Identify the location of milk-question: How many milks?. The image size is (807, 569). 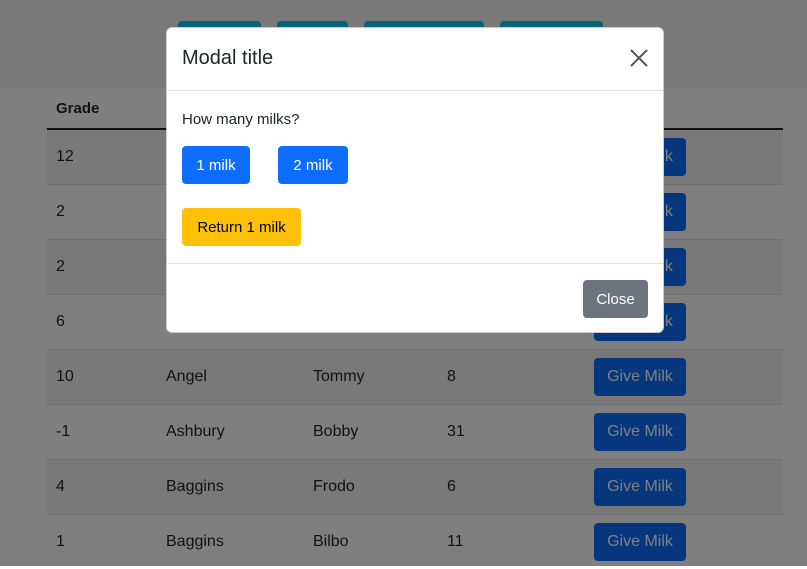
(241, 119).